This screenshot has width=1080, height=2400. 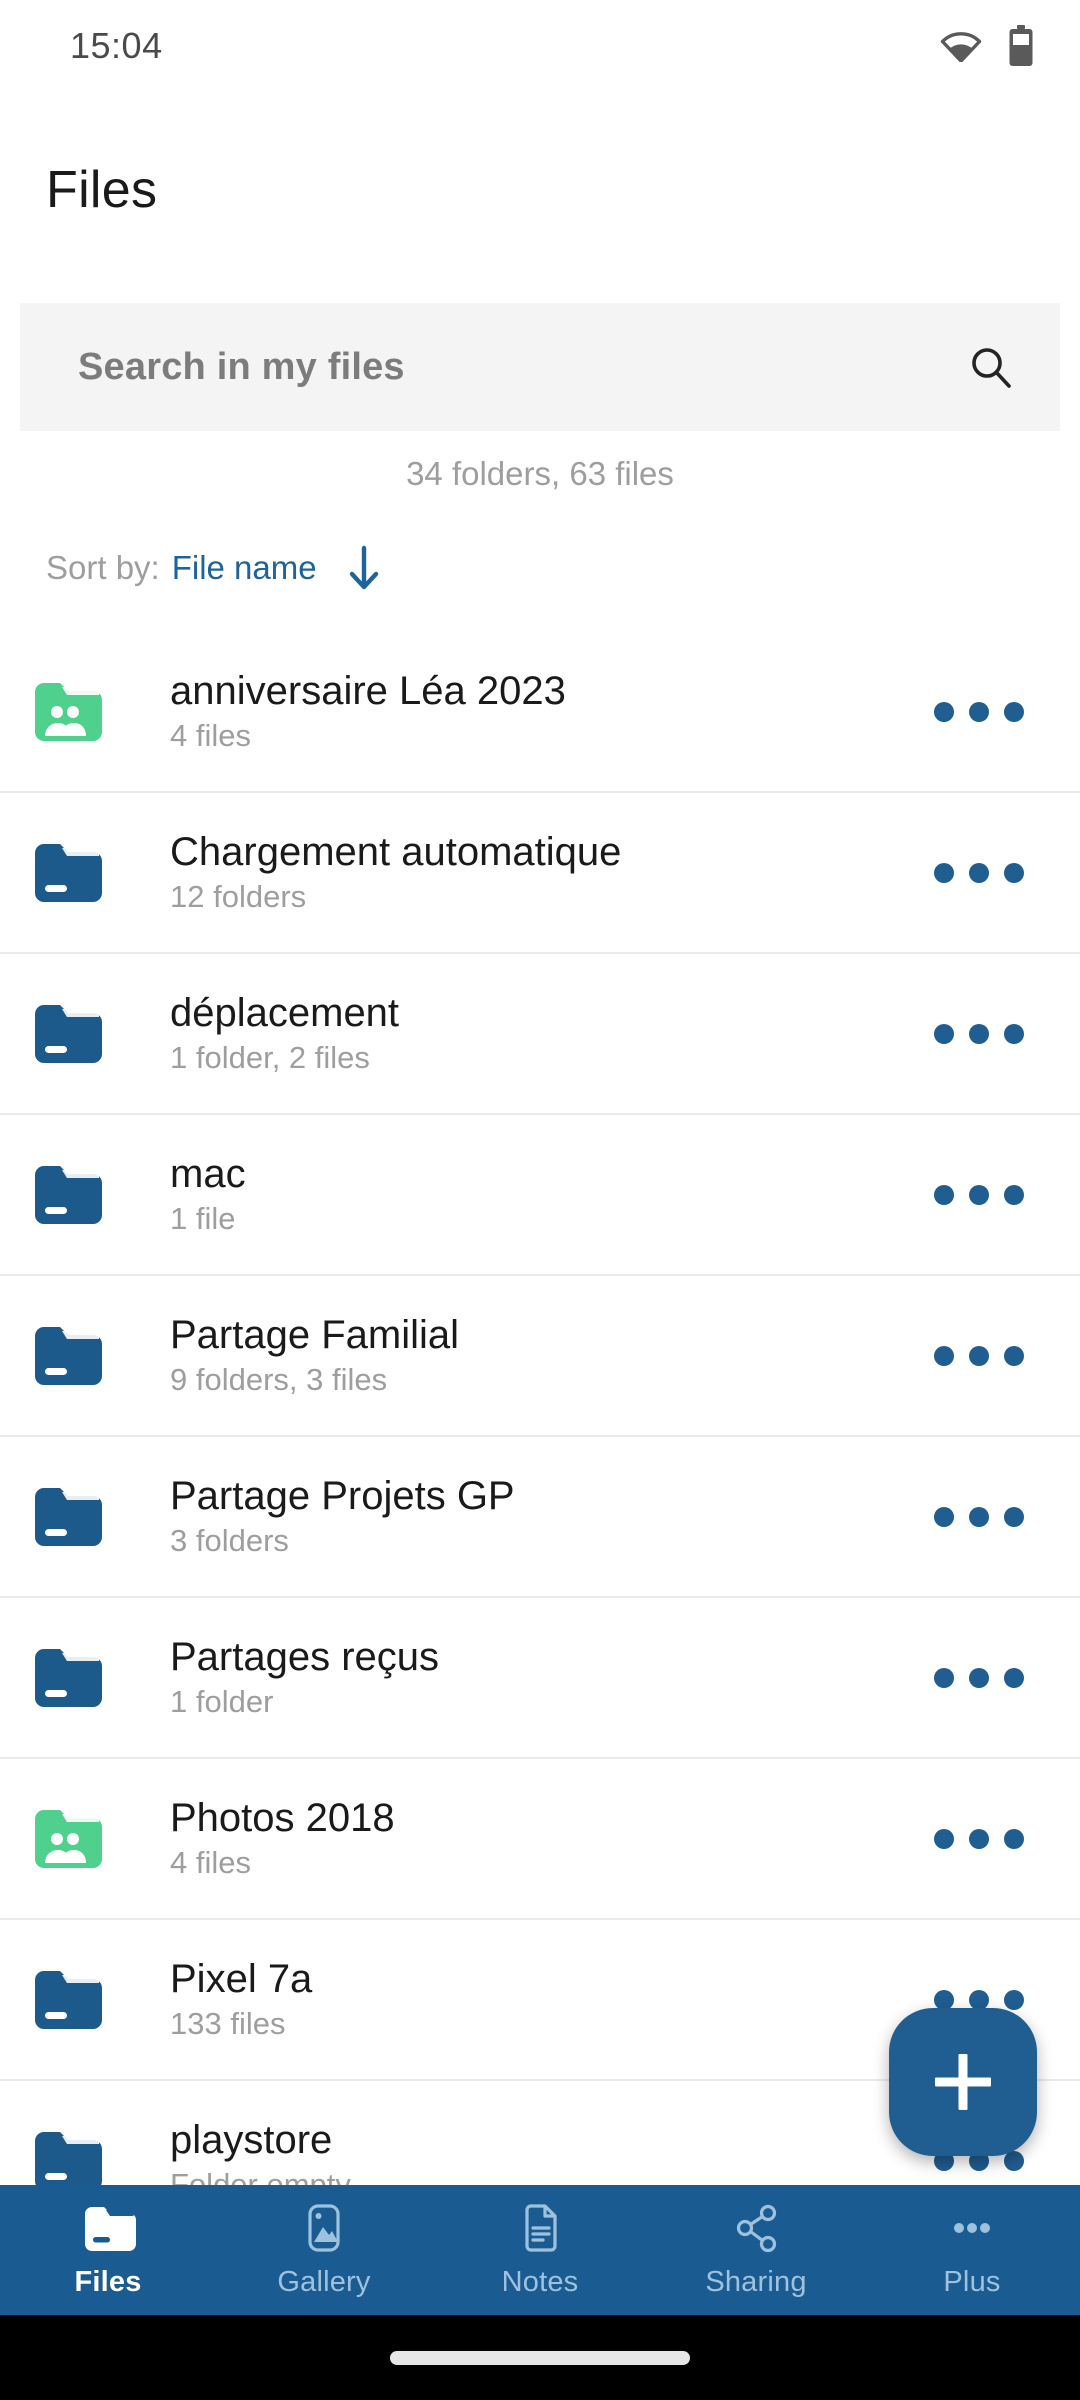 I want to click on bottom-navigation: Files Gallery Notes Sharing Plus, so click(x=540, y=2250).